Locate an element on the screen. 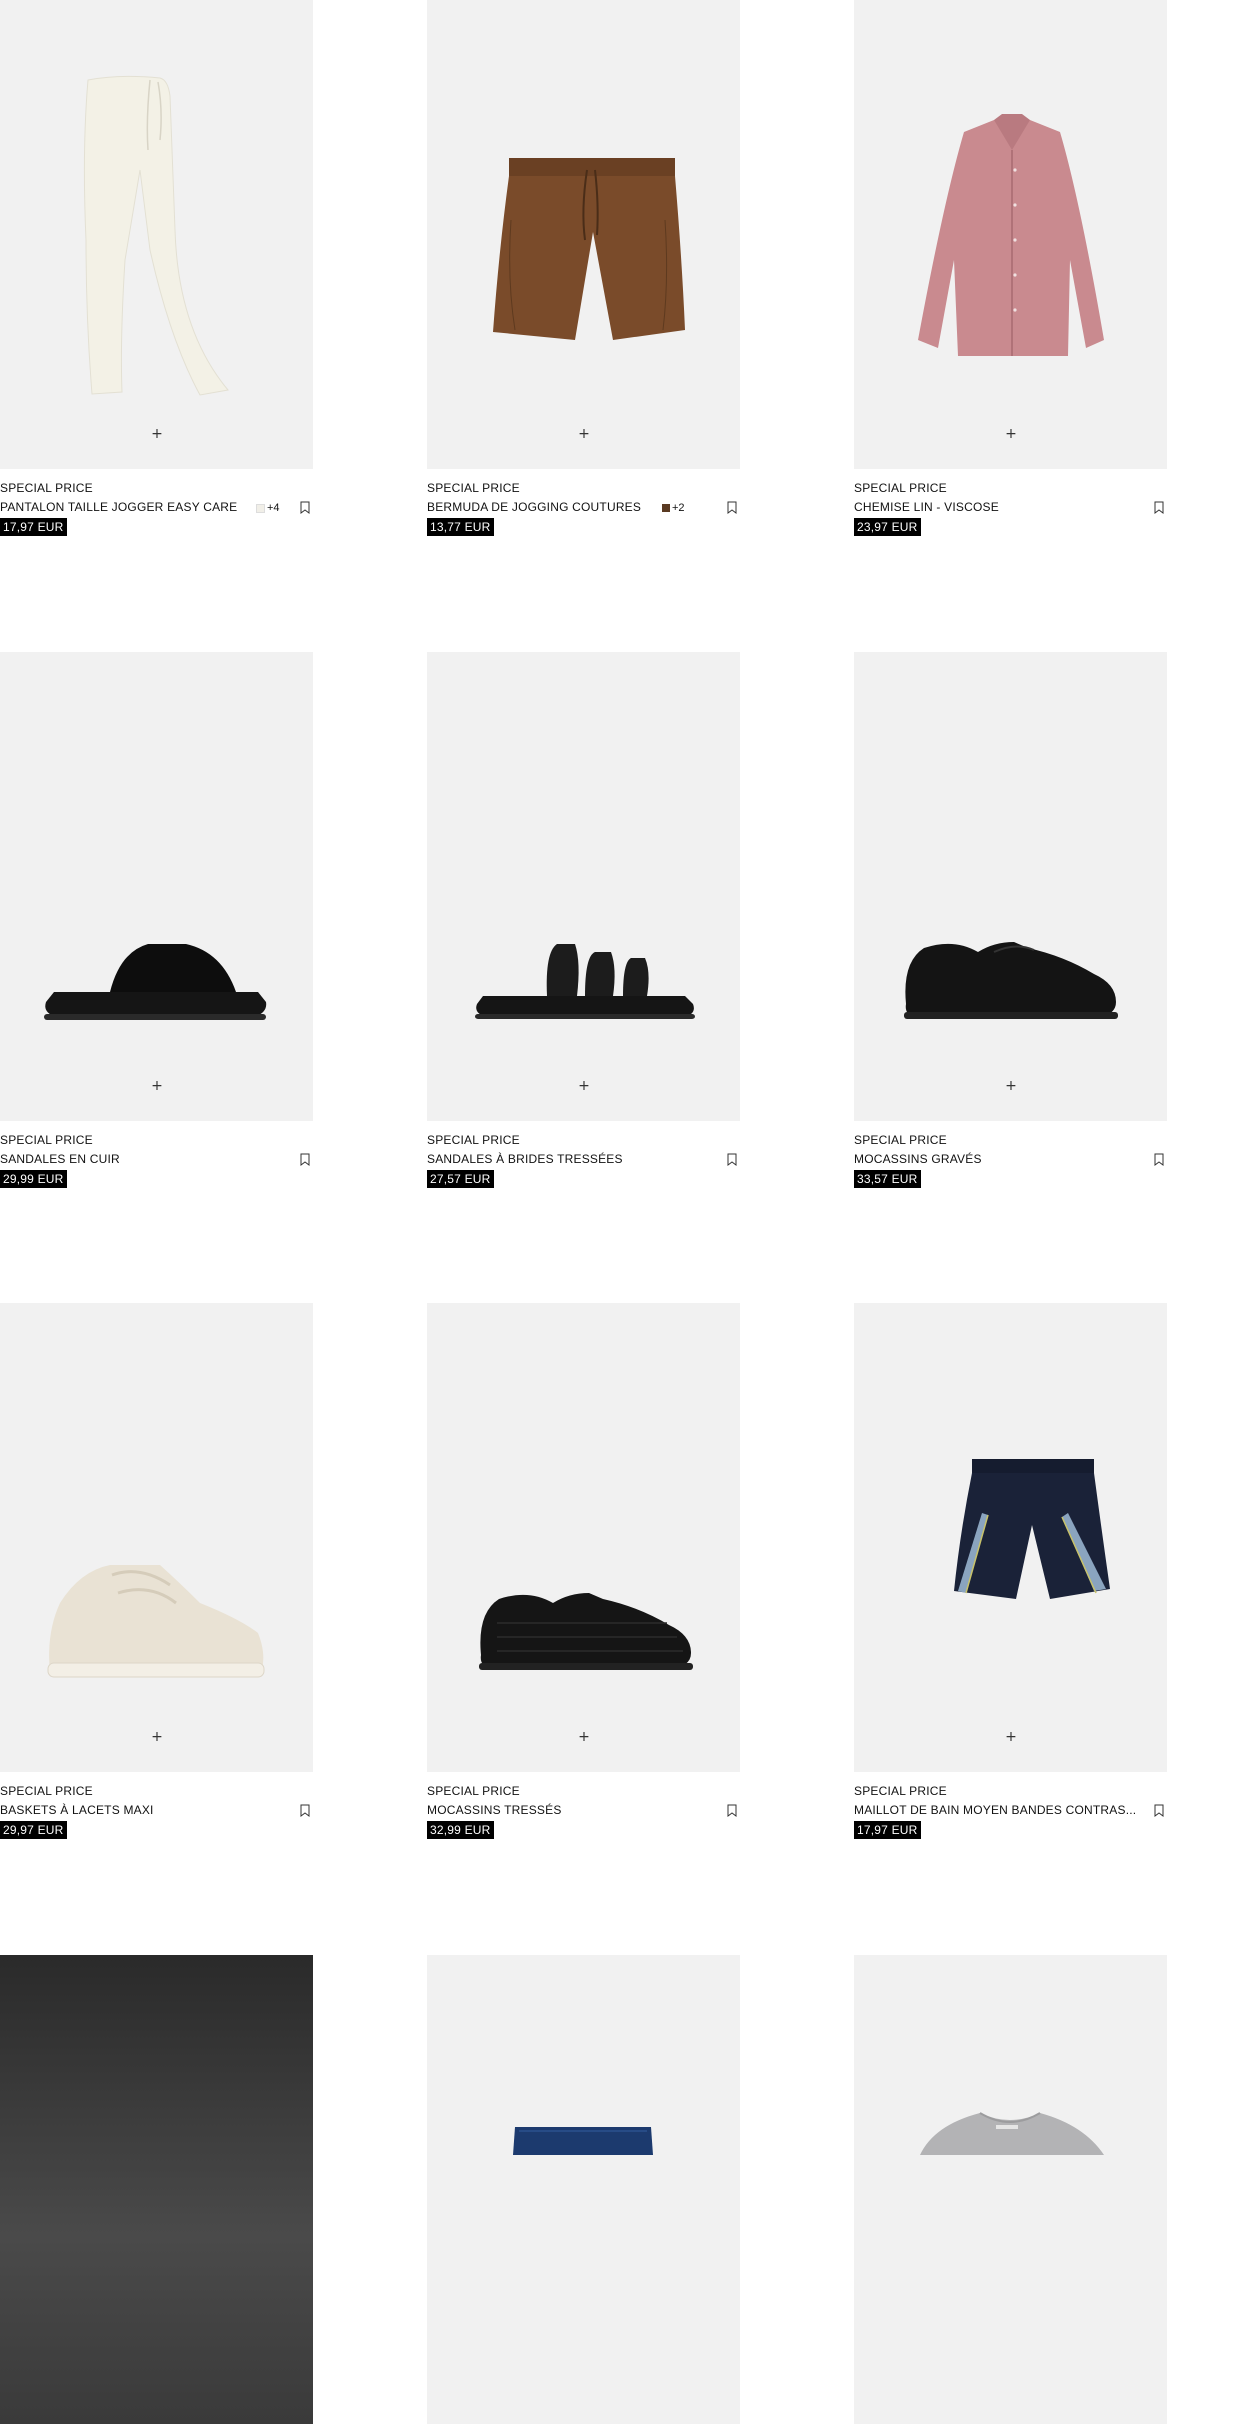 This screenshot has width=1250, height=2424. pink-shirt-icon is located at coordinates (1011, 235).